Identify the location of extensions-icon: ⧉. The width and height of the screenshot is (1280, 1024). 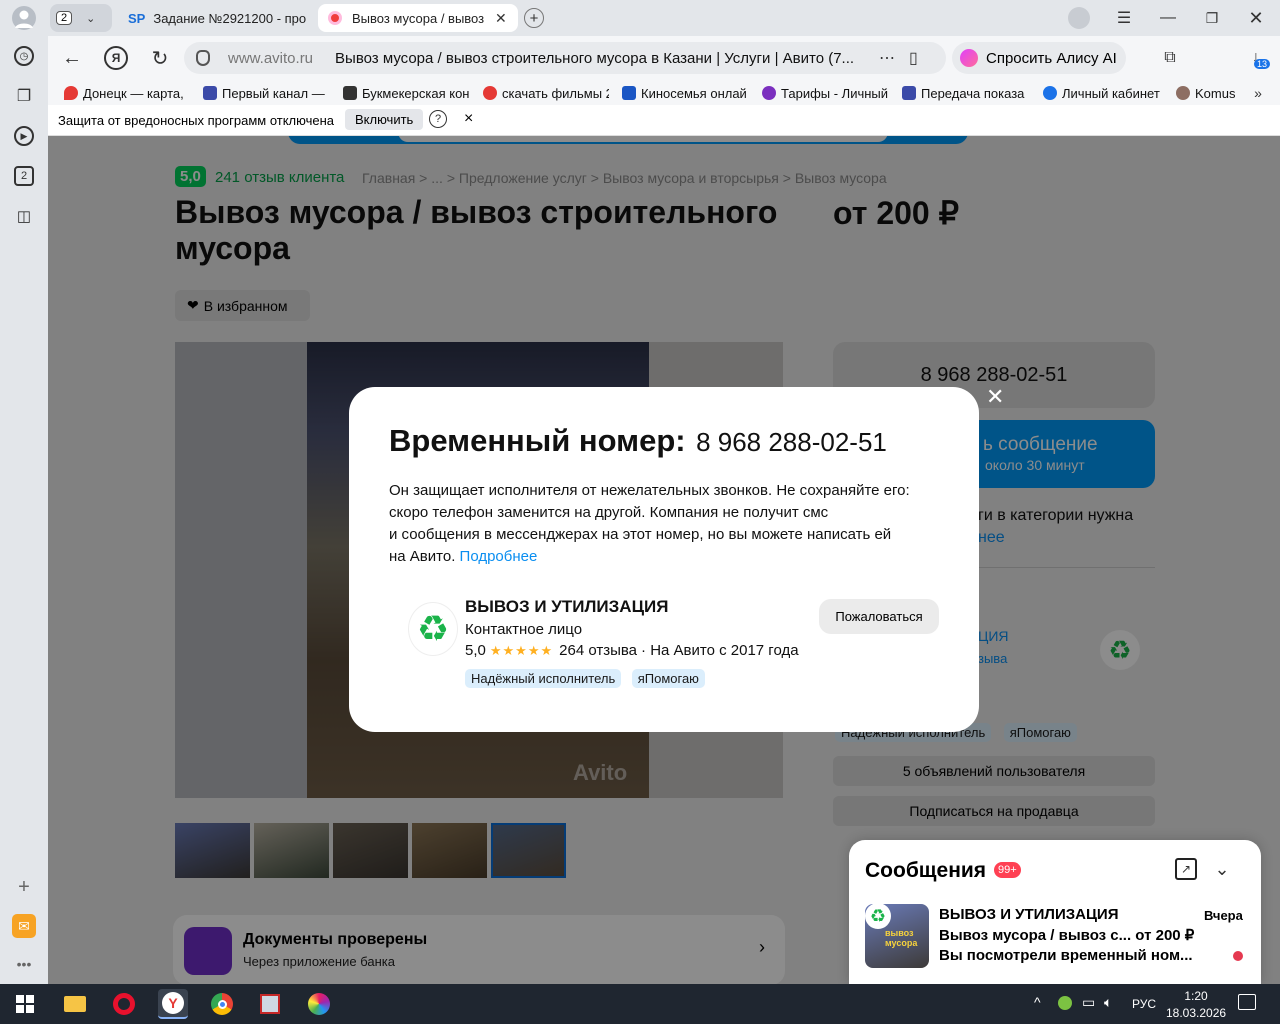
(1170, 58).